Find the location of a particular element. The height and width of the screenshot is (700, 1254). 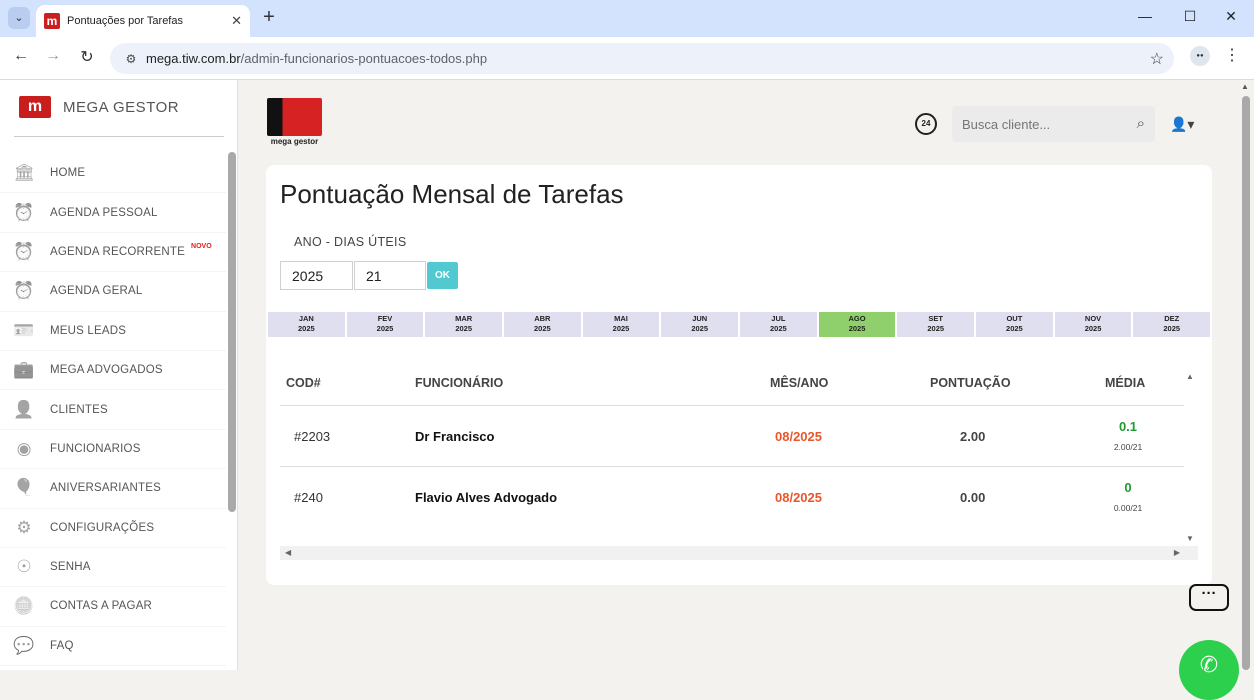

month-button: MAI 2025 is located at coordinates (621, 324).